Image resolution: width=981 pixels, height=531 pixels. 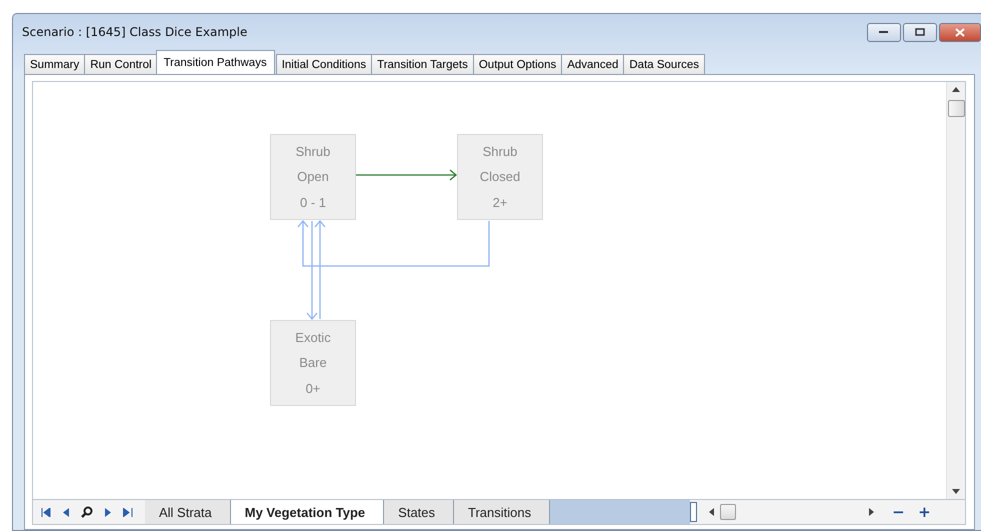 What do you see at coordinates (313, 362) in the screenshot?
I see `state-label: Bare` at bounding box center [313, 362].